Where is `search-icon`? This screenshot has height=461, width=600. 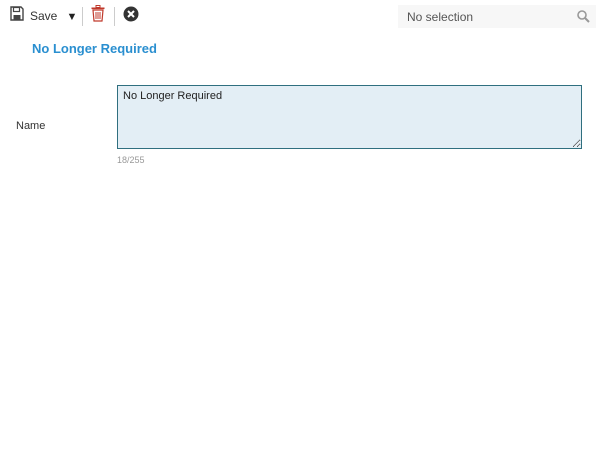
search-icon is located at coordinates (584, 16).